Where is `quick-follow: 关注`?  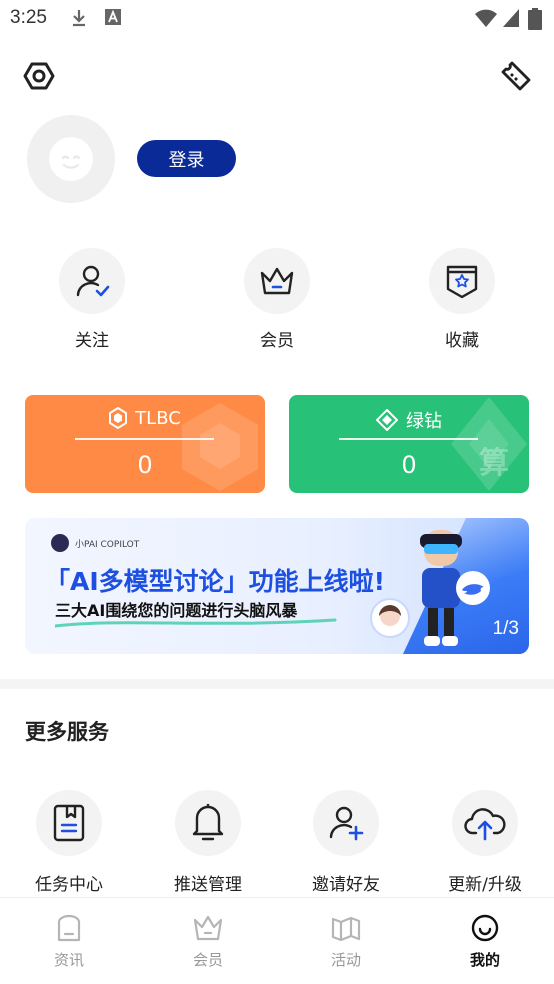
quick-follow: 关注 is located at coordinates (92, 299).